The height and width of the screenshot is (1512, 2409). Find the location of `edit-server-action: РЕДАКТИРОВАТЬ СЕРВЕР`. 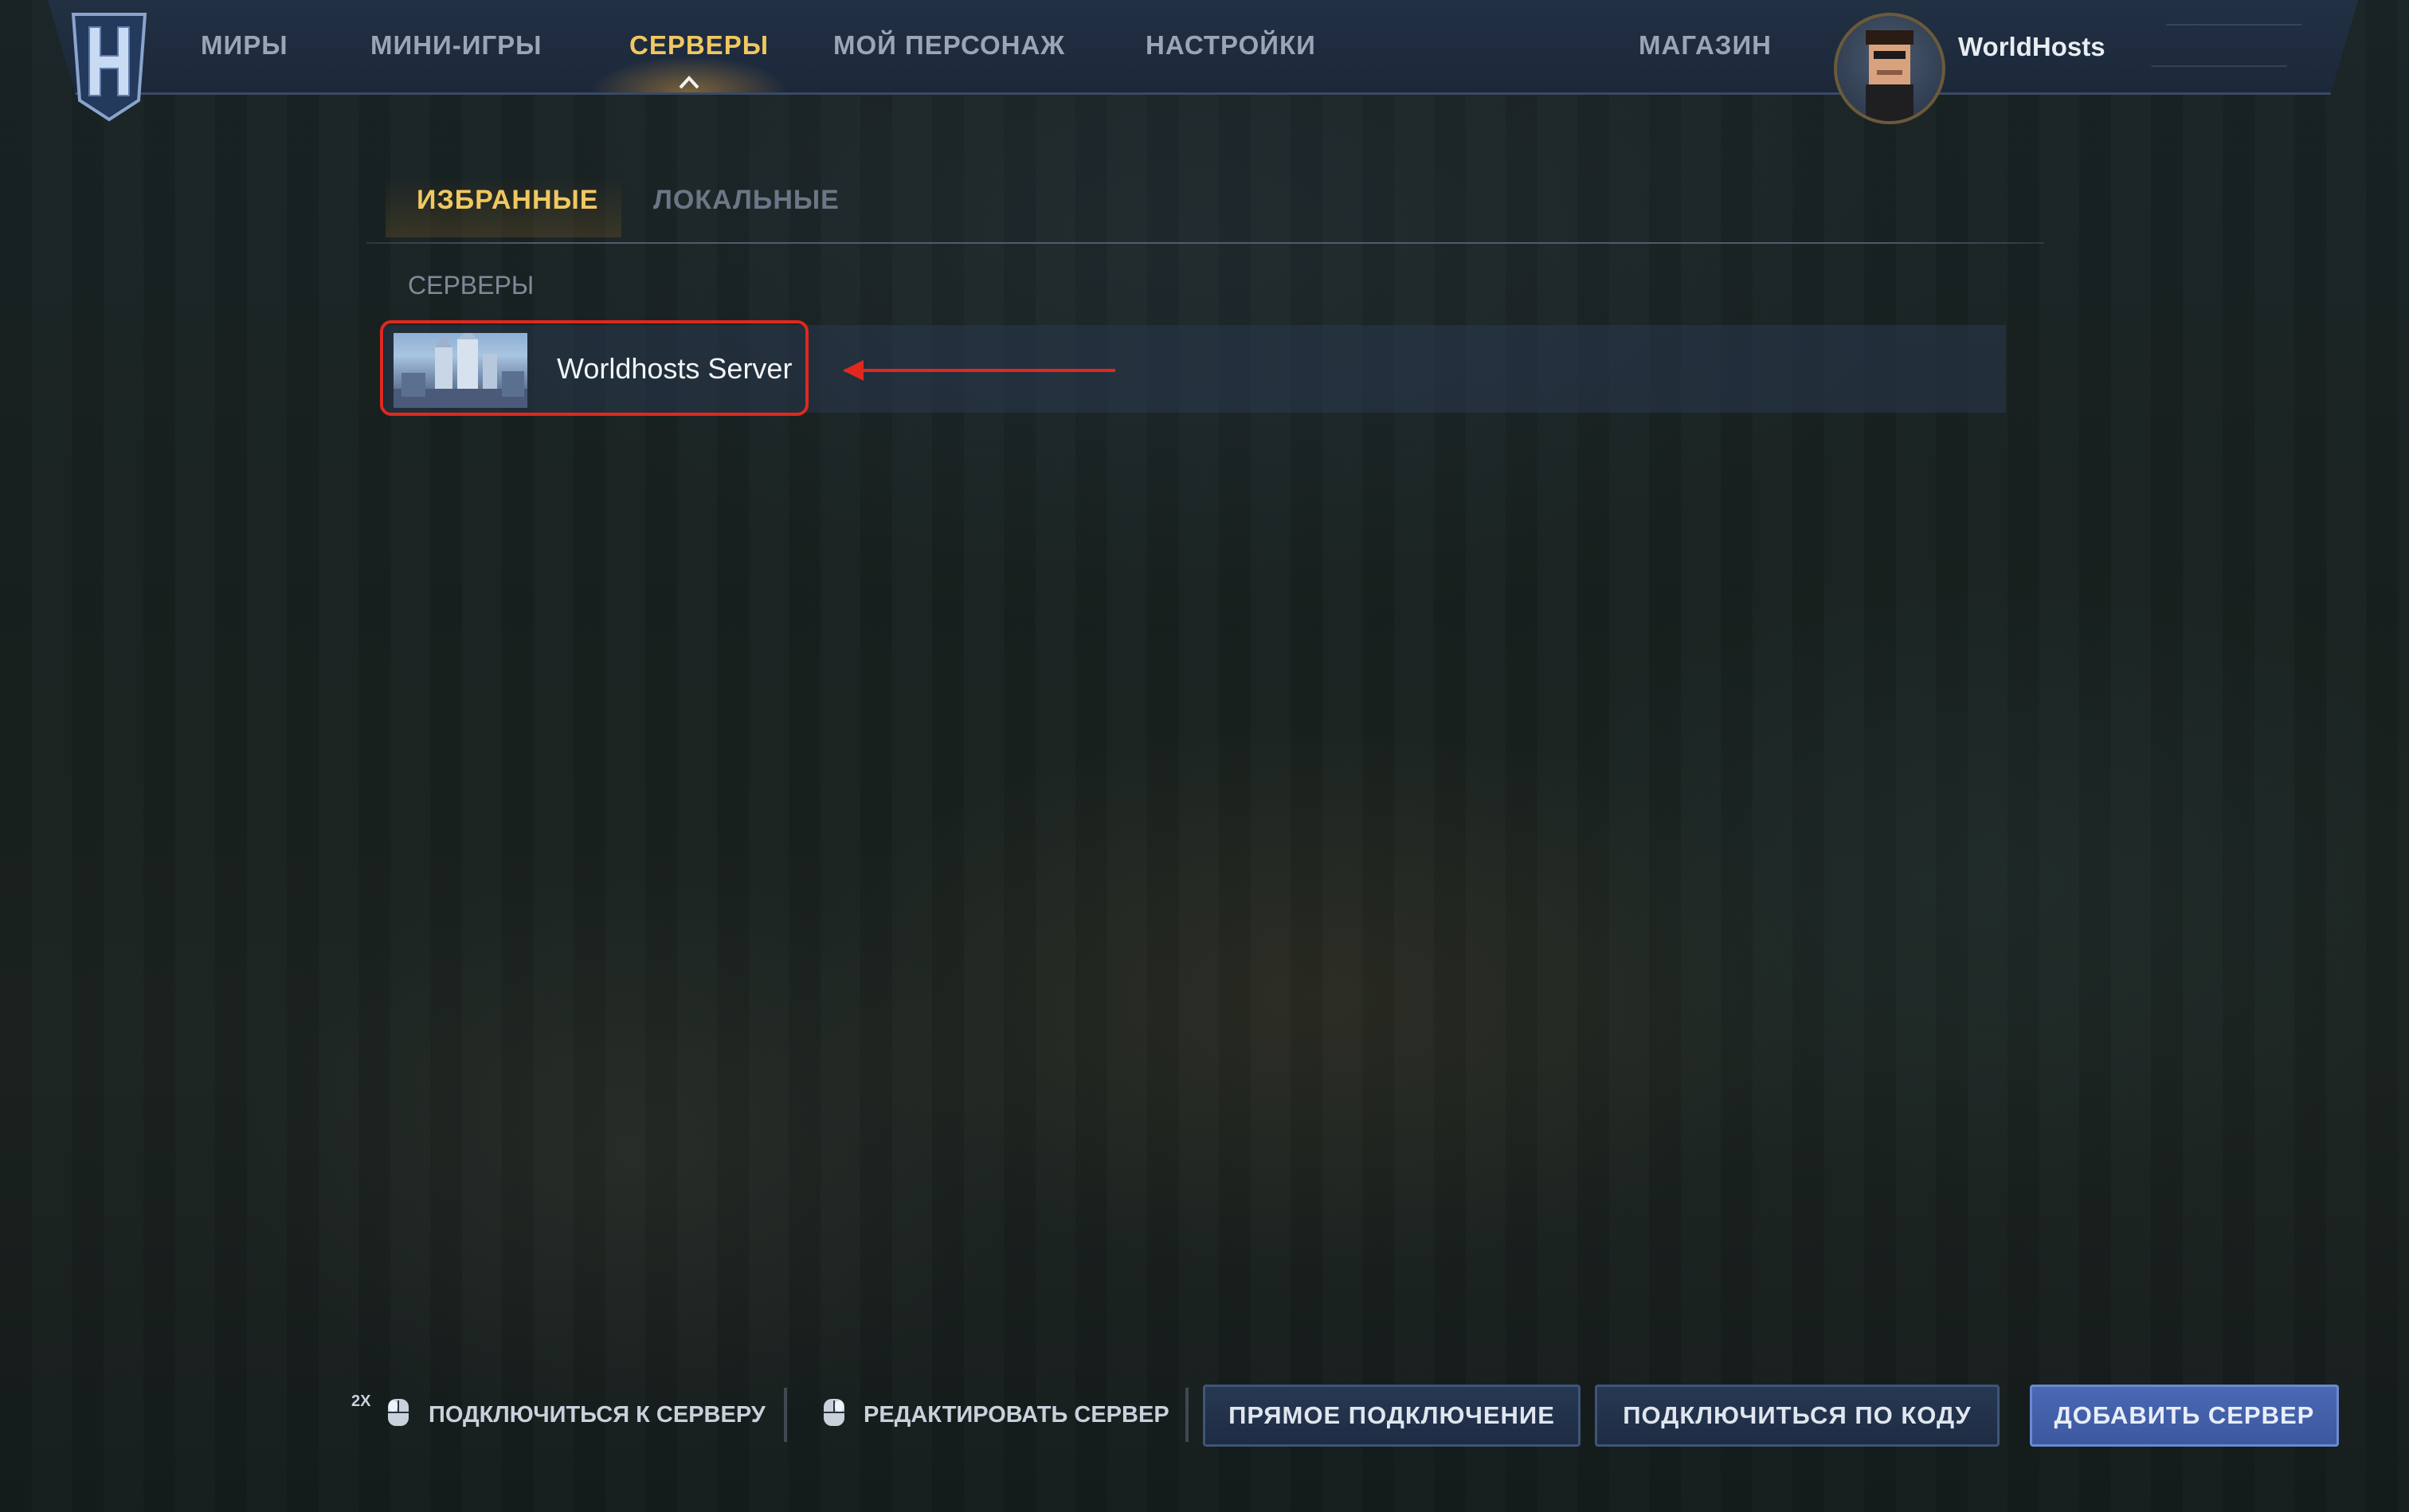

edit-server-action: РЕДАКТИРОВАТЬ СЕРВЕР is located at coordinates (1016, 1415).